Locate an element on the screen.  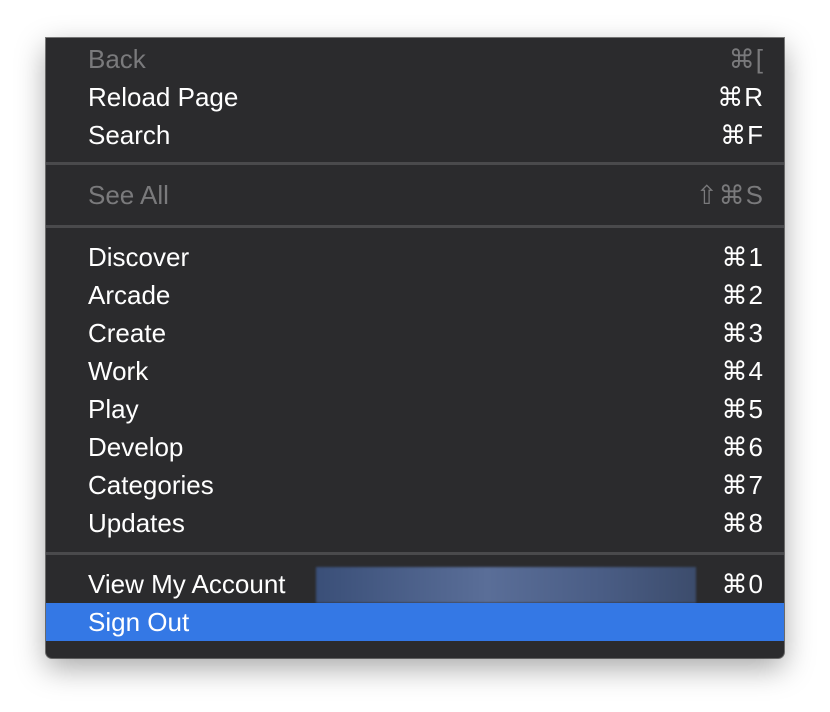
menu-item-label: Updates is located at coordinates (136, 523).